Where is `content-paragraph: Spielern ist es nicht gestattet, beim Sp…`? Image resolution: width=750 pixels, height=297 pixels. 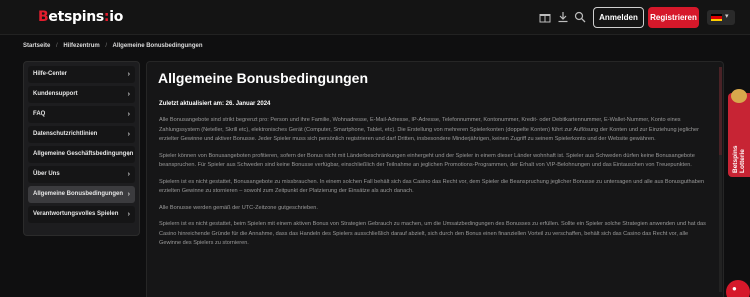
content-paragraph: Spielern ist es nicht gestattet, beim Sp… is located at coordinates (432, 233).